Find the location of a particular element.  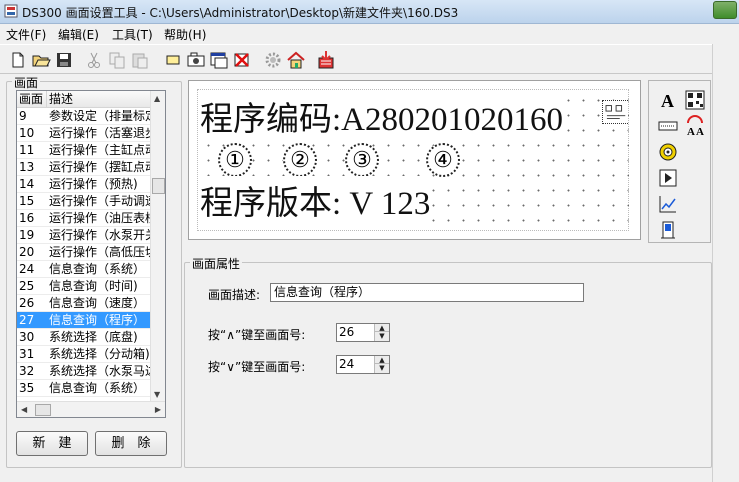

export-icon is located at coordinates (326, 60).